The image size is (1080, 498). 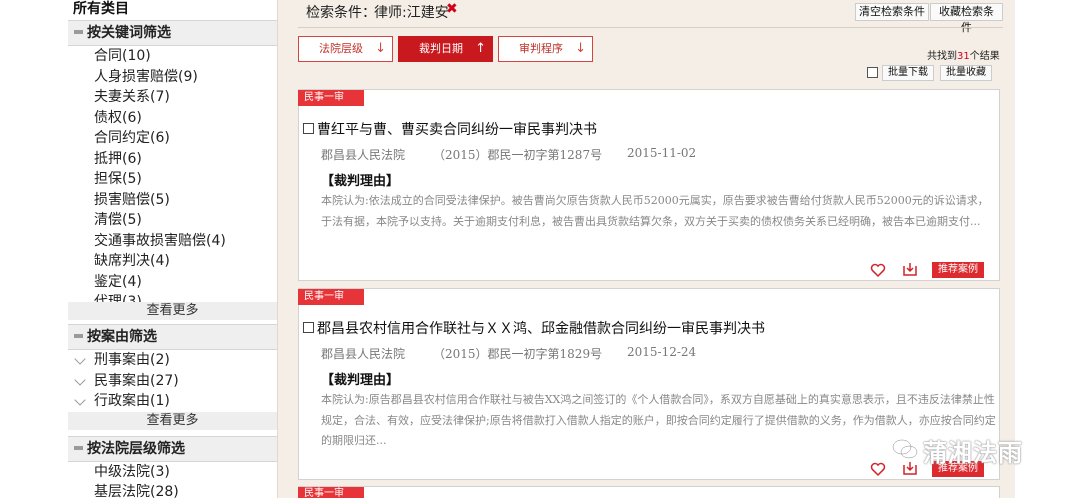 I want to click on court-filter-header: 按法院层级筛选, so click(x=172, y=448).